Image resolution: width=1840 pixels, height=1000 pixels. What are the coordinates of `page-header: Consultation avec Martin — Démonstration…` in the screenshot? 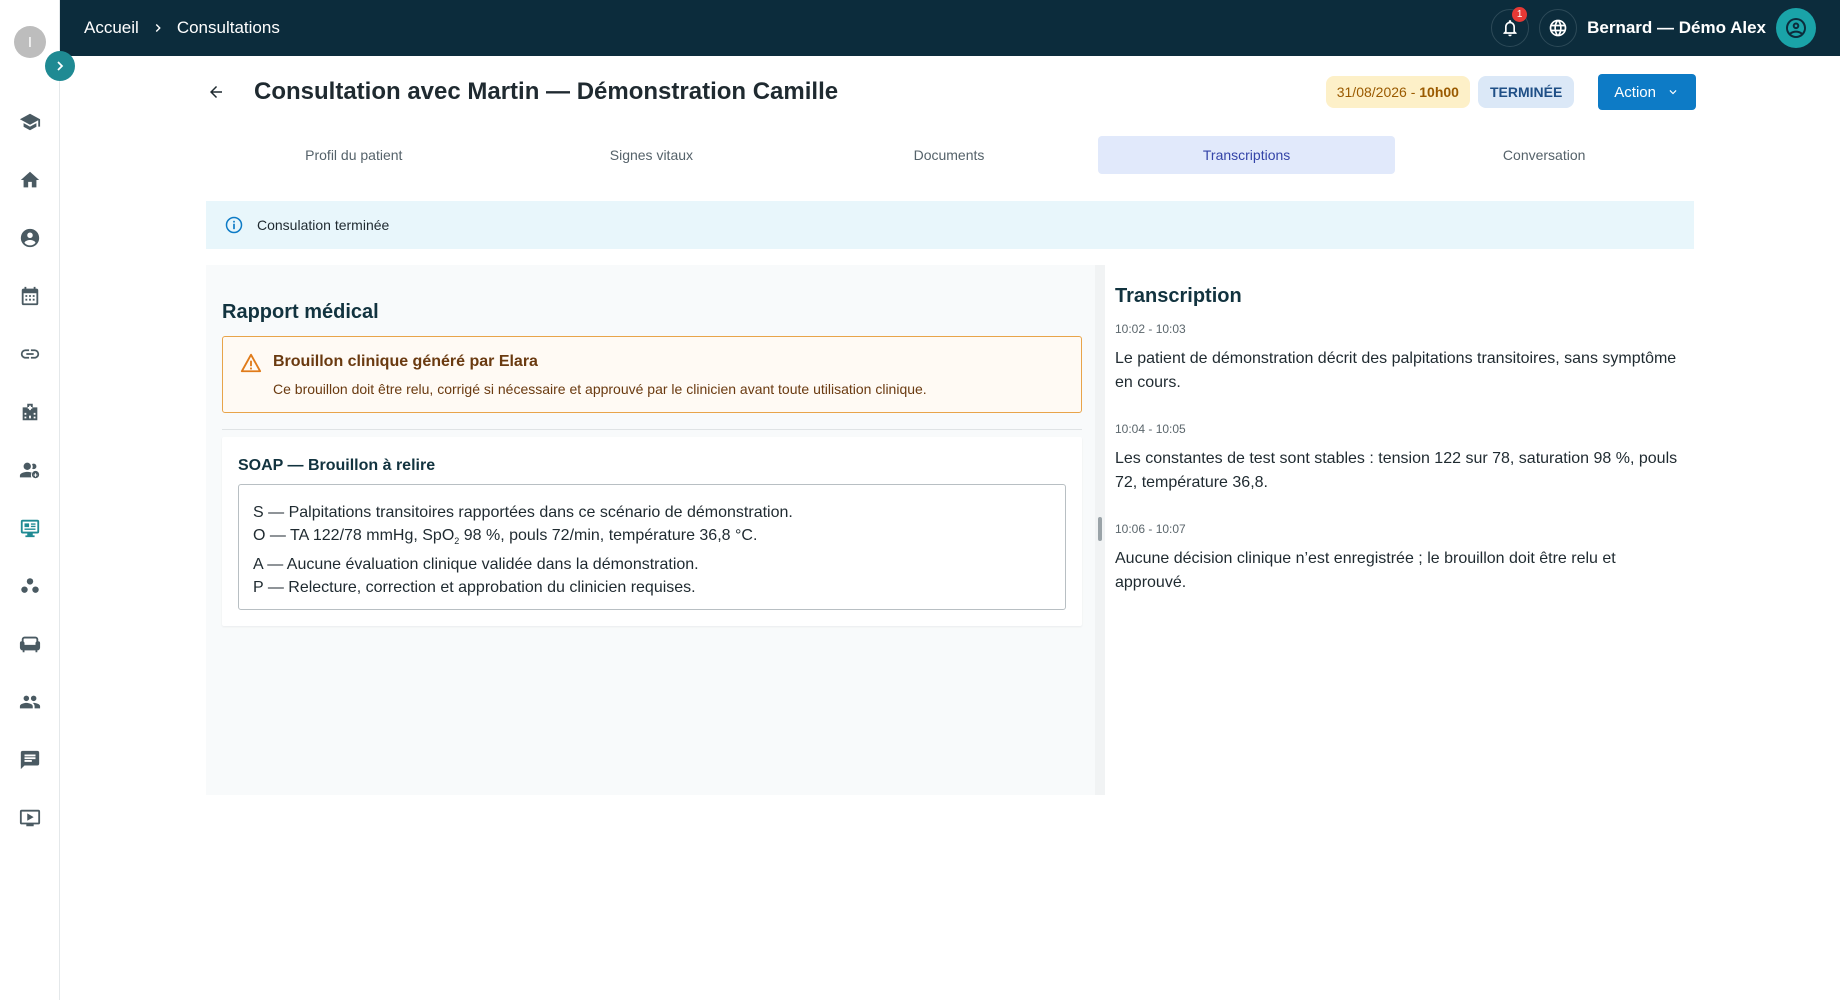 It's located at (948, 92).